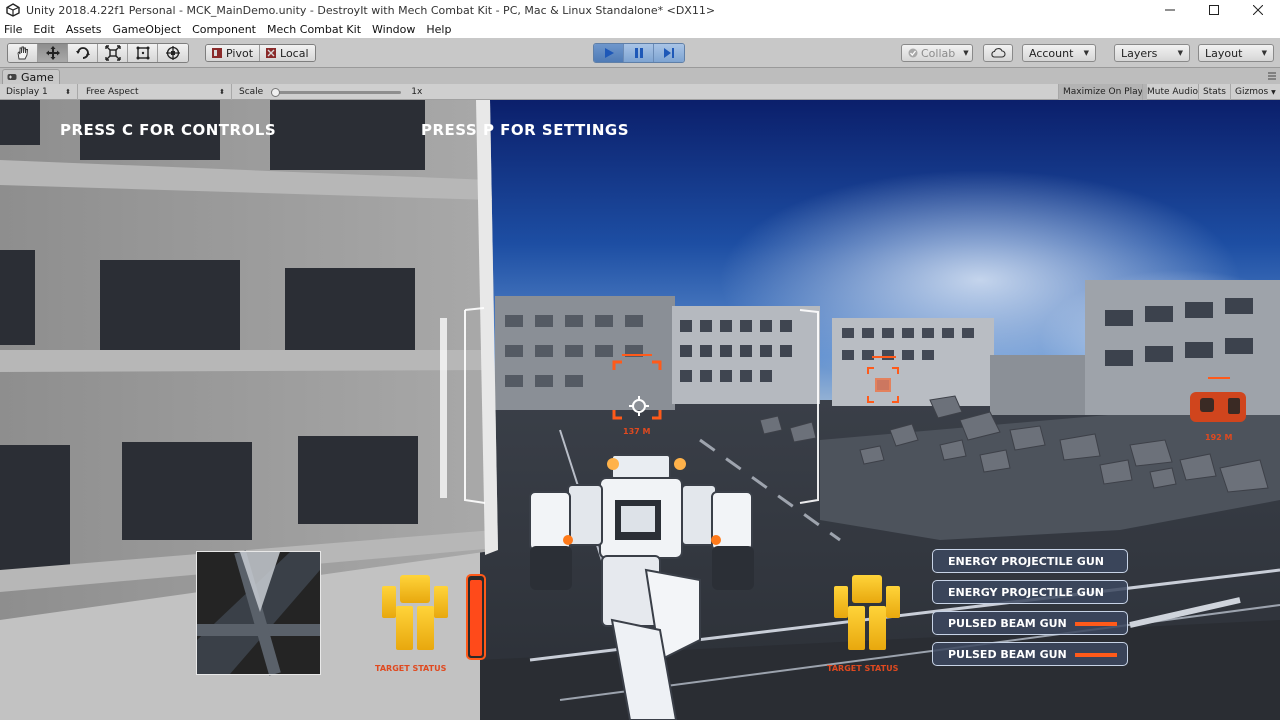 The height and width of the screenshot is (720, 1280). I want to click on unity-icon, so click(13, 10).